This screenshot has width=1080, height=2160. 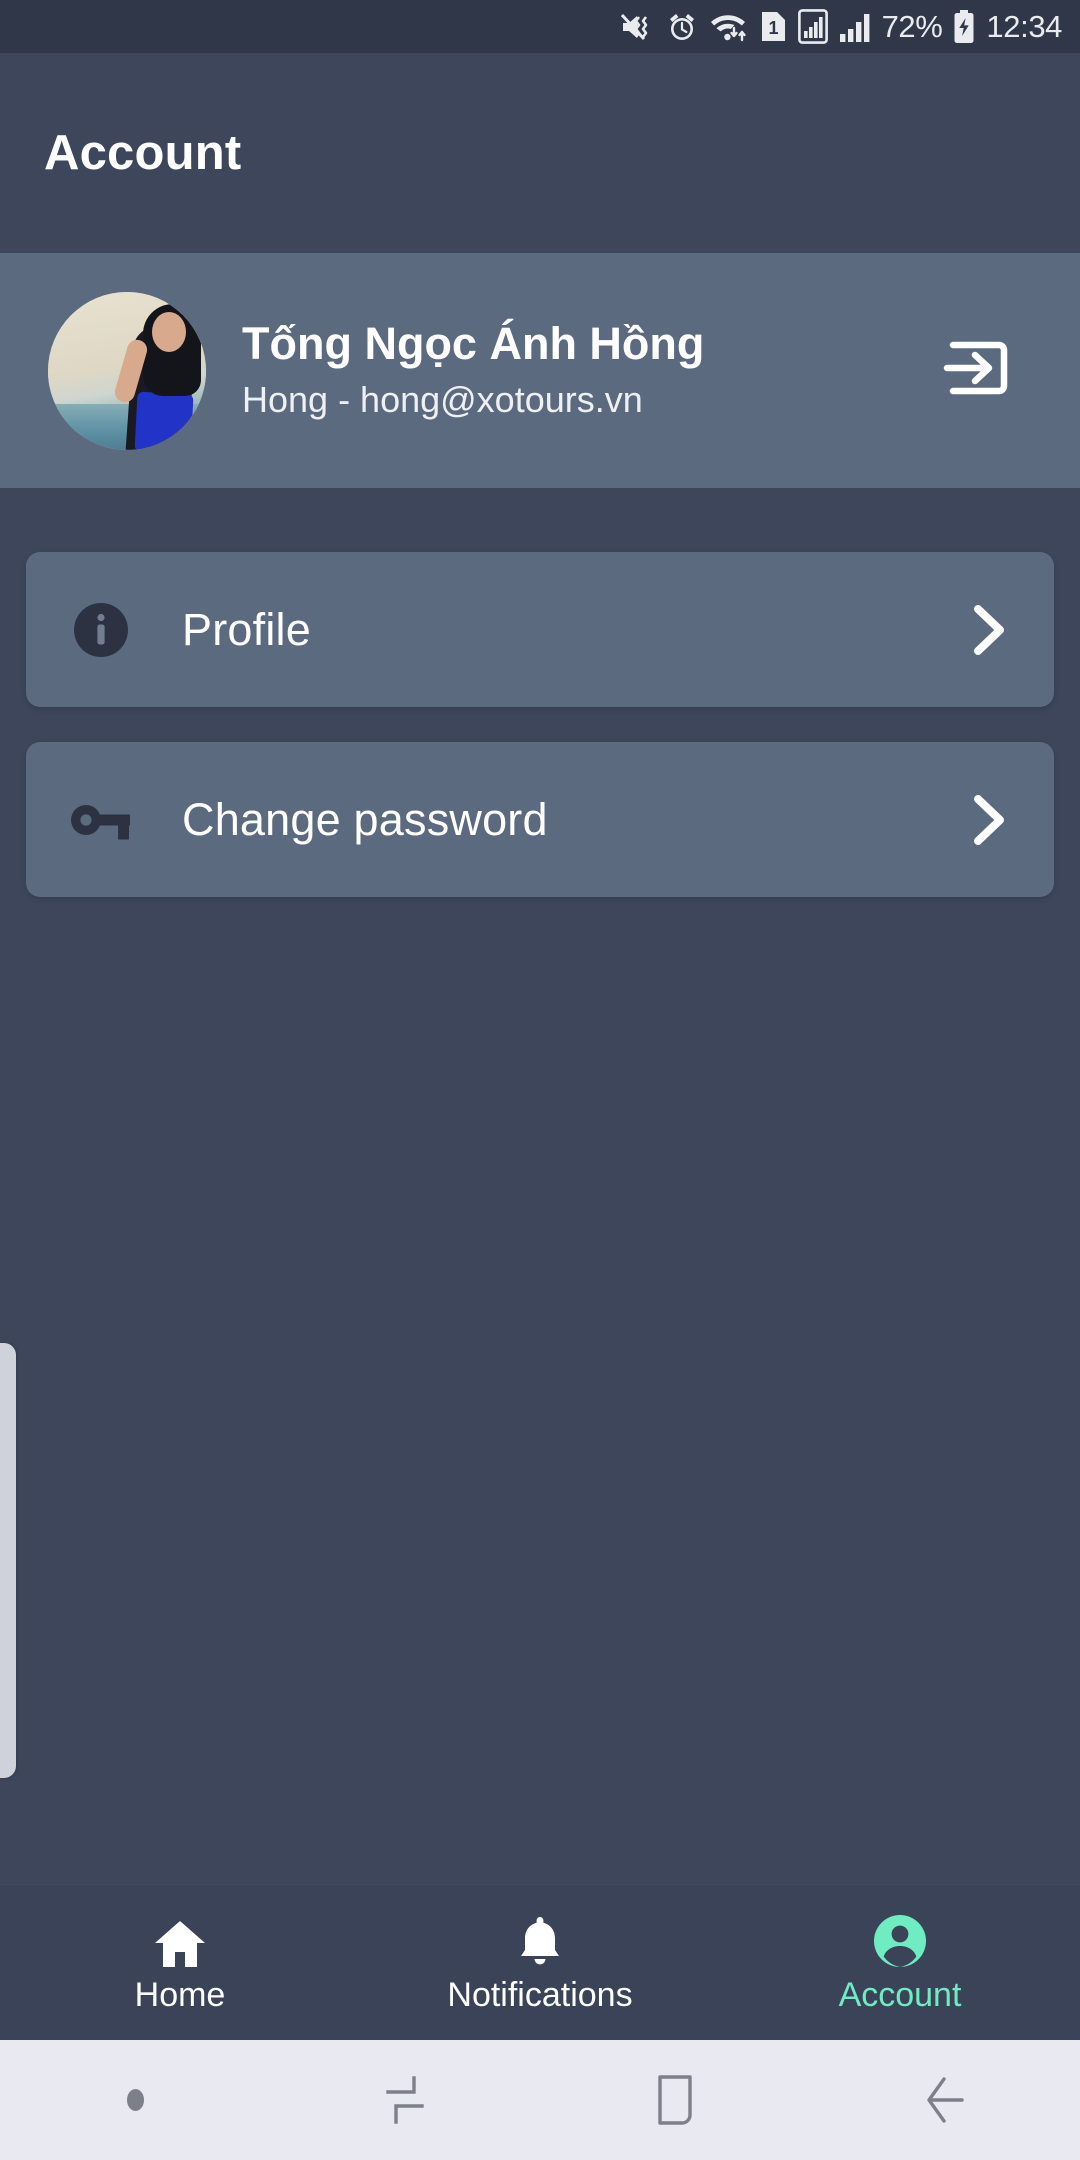 What do you see at coordinates (964, 26) in the screenshot?
I see `battery-charging-icon` at bounding box center [964, 26].